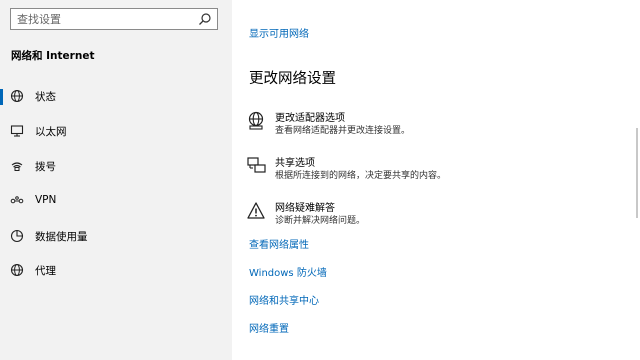 The height and width of the screenshot is (360, 640). What do you see at coordinates (343, 131) in the screenshot?
I see `option-description: 查看网络适配器并更改连接设置。` at bounding box center [343, 131].